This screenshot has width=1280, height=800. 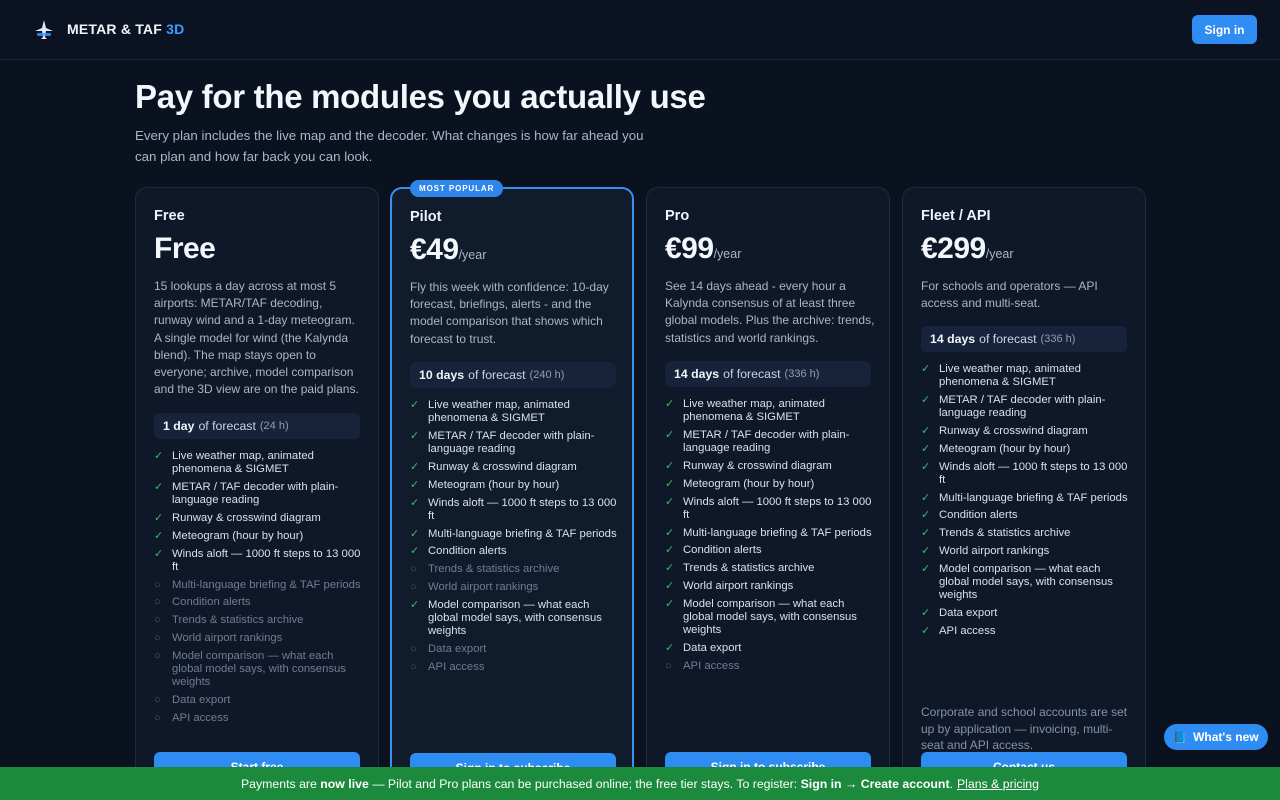 What do you see at coordinates (953, 248) in the screenshot?
I see `price-amount: €299` at bounding box center [953, 248].